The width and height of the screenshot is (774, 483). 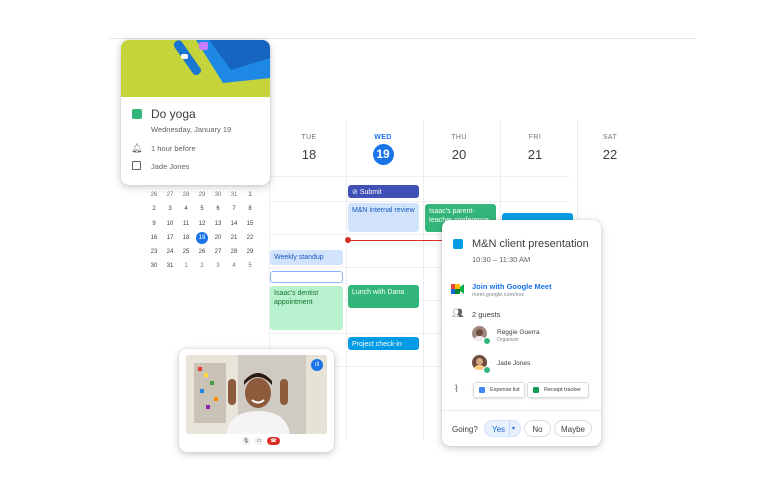 What do you see at coordinates (309, 137) in the screenshot?
I see `day-name: TUE` at bounding box center [309, 137].